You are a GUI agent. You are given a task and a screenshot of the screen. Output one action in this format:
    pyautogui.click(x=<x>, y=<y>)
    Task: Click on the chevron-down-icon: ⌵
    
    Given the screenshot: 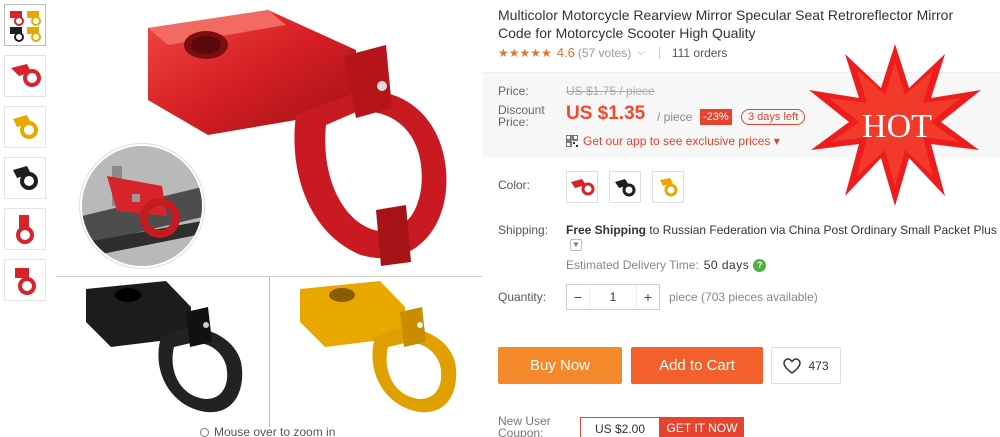 What is the action you would take?
    pyautogui.click(x=641, y=52)
    